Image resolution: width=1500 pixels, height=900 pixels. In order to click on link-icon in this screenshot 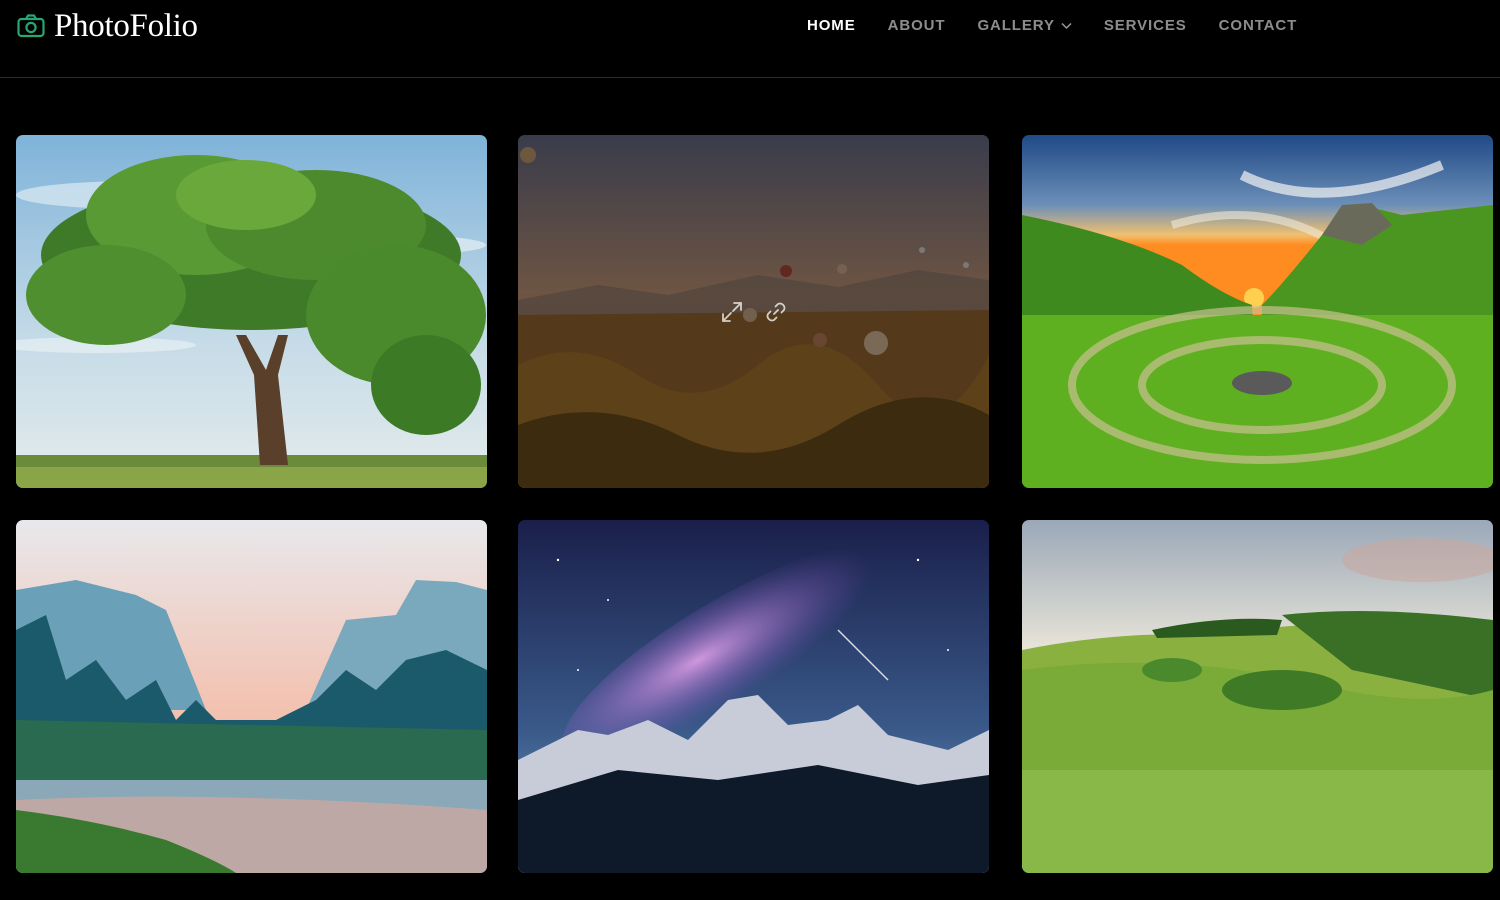, I will do `click(776, 312)`.